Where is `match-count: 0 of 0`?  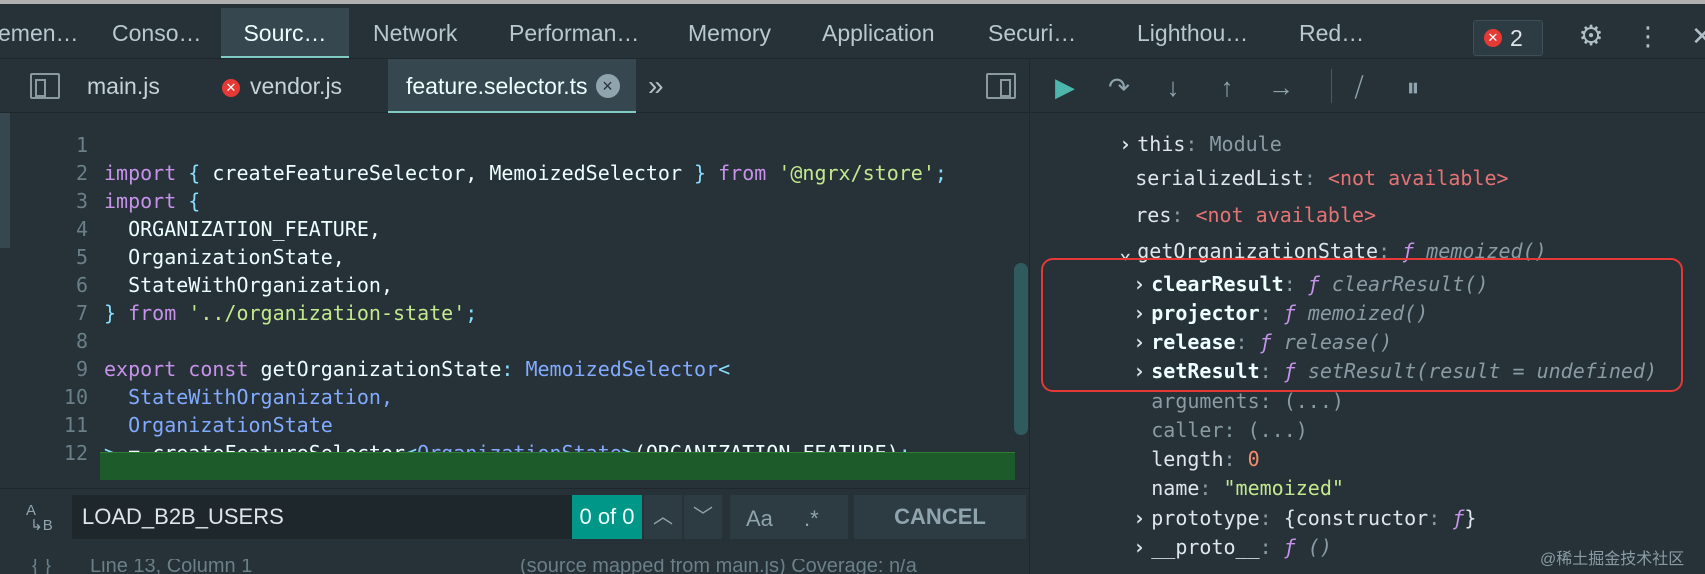 match-count: 0 of 0 is located at coordinates (607, 517).